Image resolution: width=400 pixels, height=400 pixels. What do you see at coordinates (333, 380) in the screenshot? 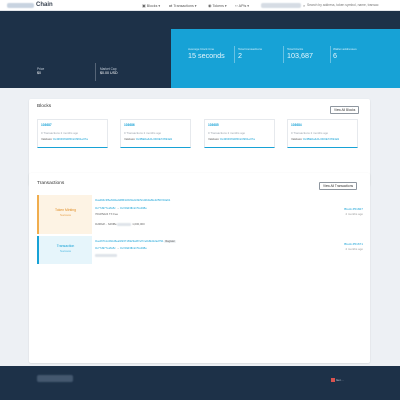
I see `flag-icon` at bounding box center [333, 380].